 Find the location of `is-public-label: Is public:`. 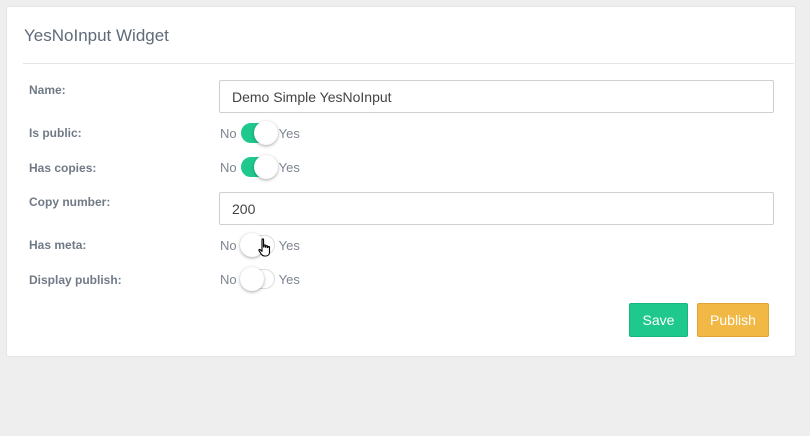

is-public-label: Is public: is located at coordinates (55, 133).